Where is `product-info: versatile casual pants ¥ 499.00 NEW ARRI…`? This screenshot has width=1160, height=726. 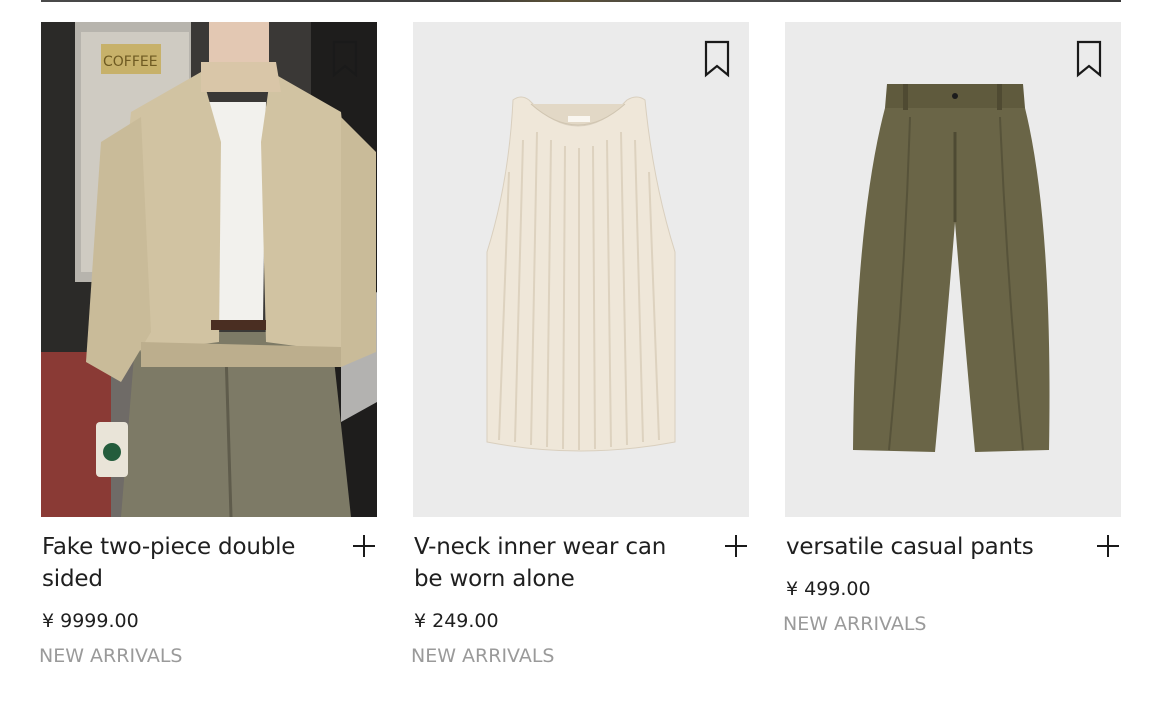
product-info: versatile casual pants ¥ 499.00 NEW ARRI… is located at coordinates (952, 583).